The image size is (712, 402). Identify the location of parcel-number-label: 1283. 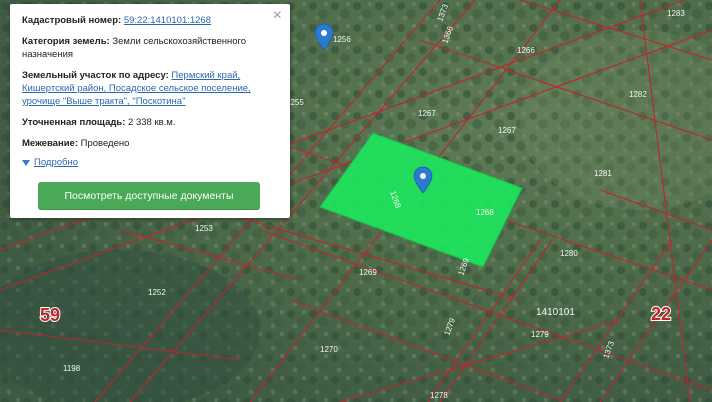
(676, 13).